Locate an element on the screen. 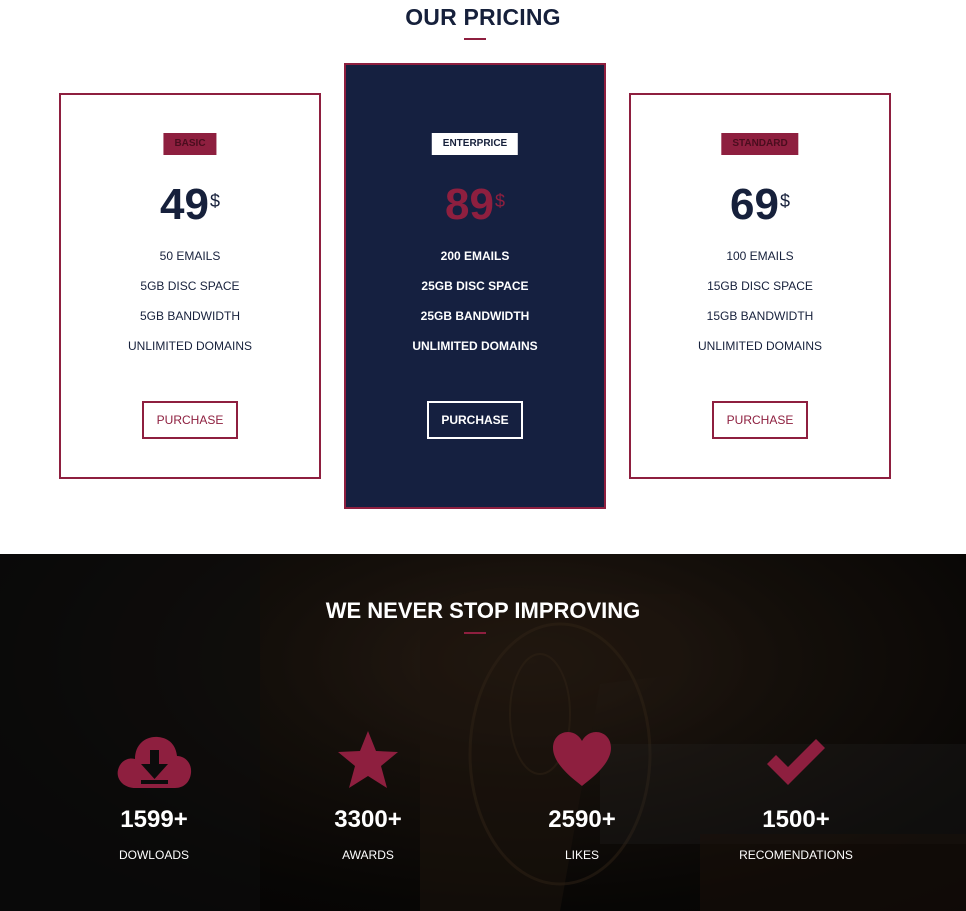 Image resolution: width=966 pixels, height=911 pixels. cloud-download-icon is located at coordinates (154, 762).